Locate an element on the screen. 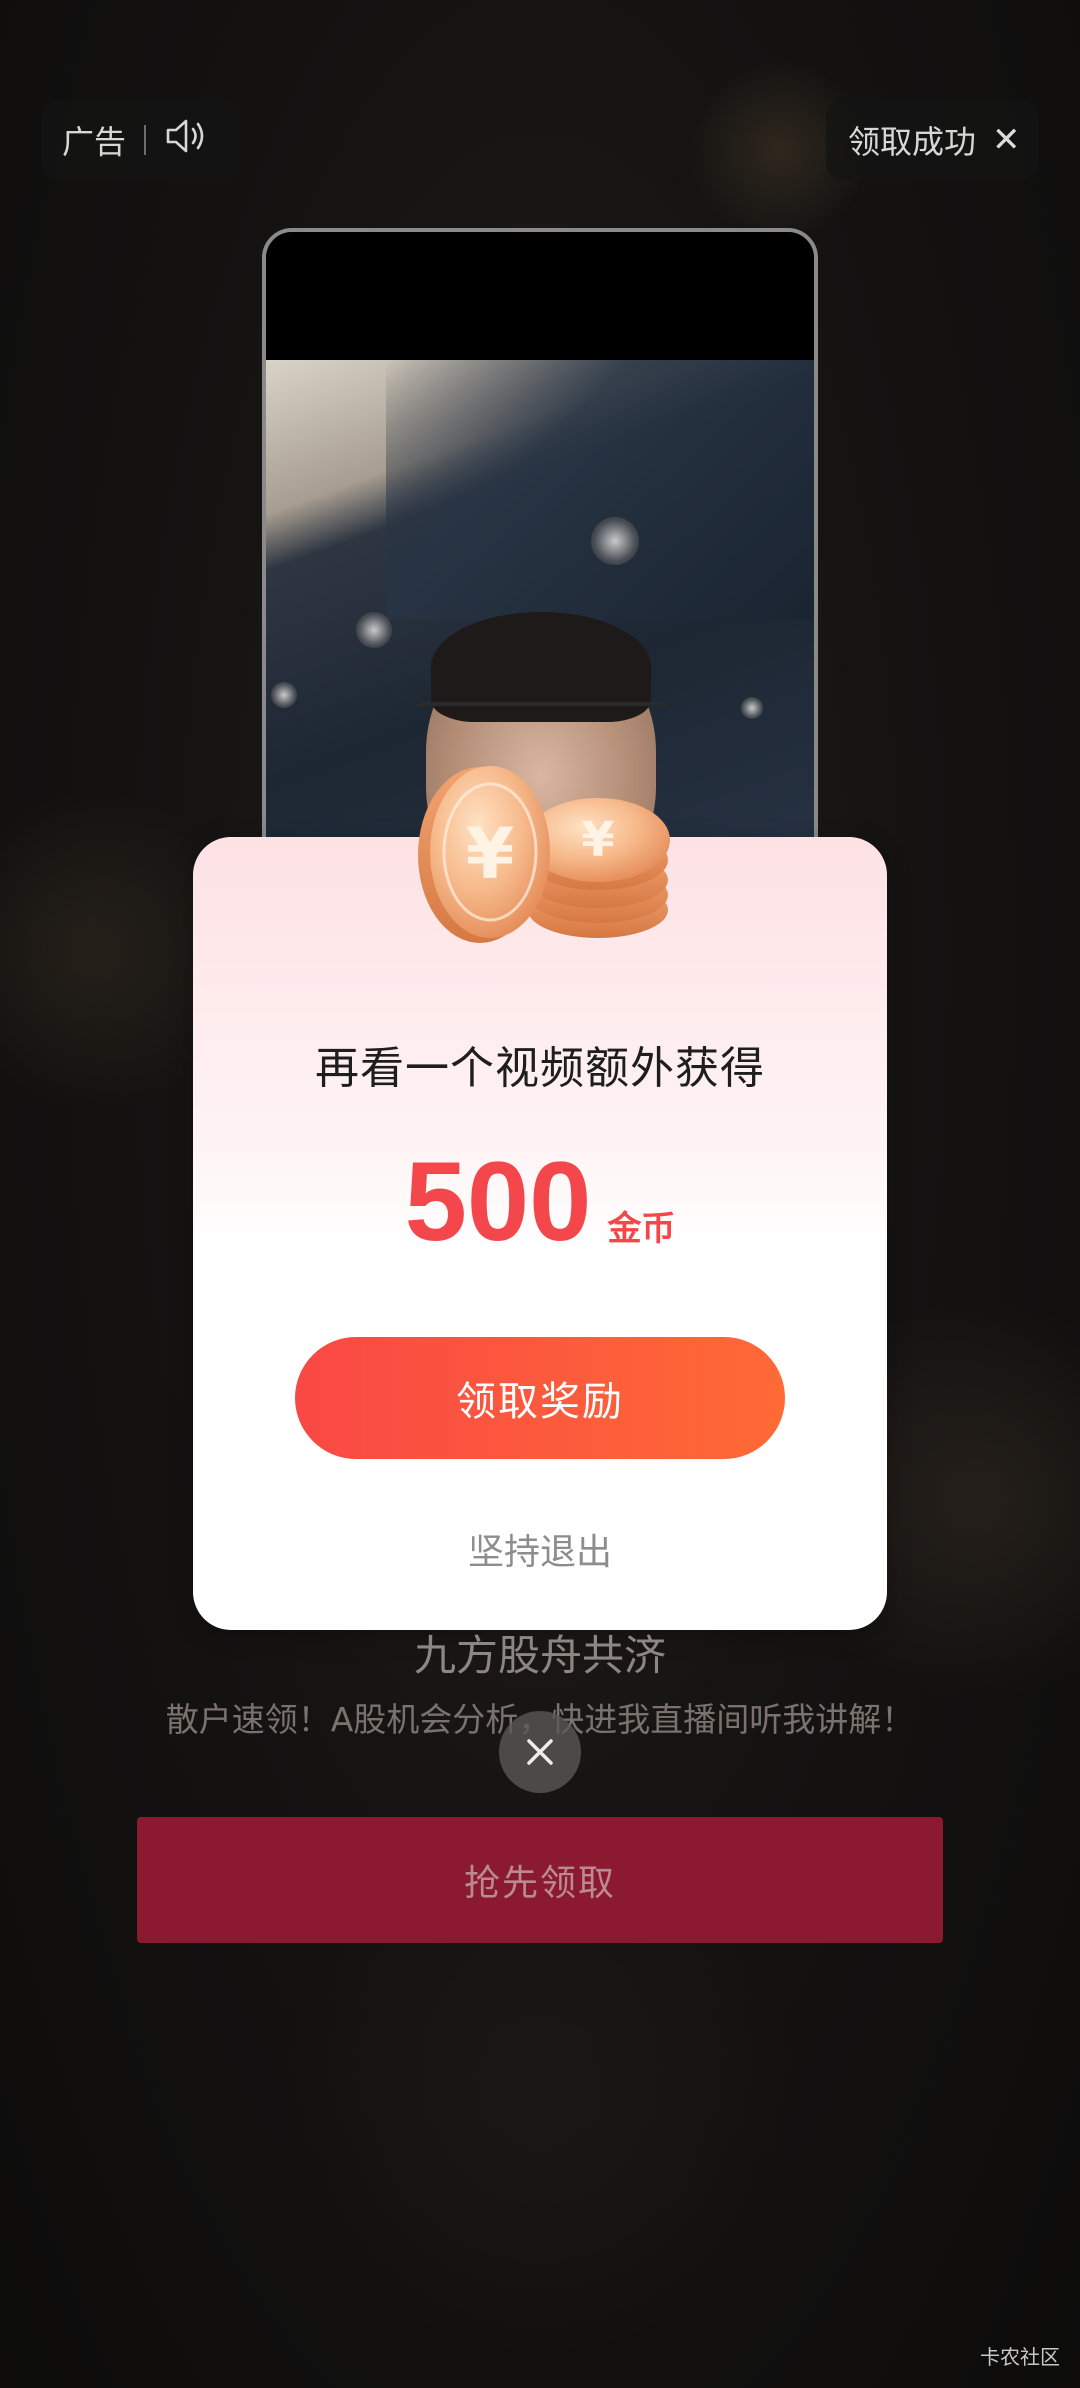 This screenshot has height=2388, width=1080. ad-label: 广告 is located at coordinates (94, 142).